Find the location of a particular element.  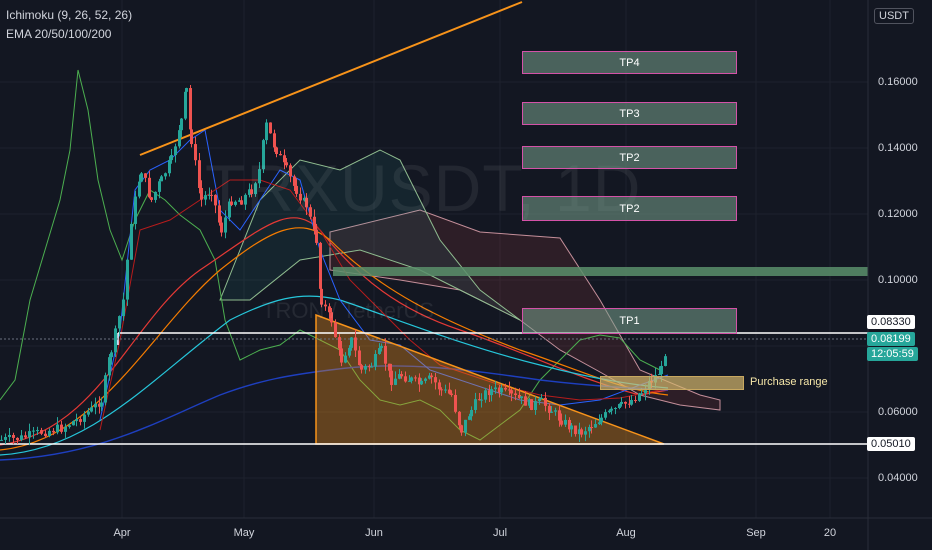

resistance-price-tag: 0.08330 is located at coordinates (891, 322).